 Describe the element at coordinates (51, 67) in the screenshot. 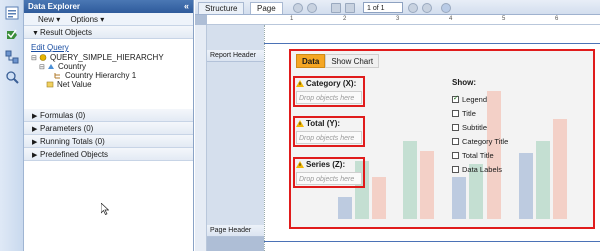

I see `dimension-icon` at that location.